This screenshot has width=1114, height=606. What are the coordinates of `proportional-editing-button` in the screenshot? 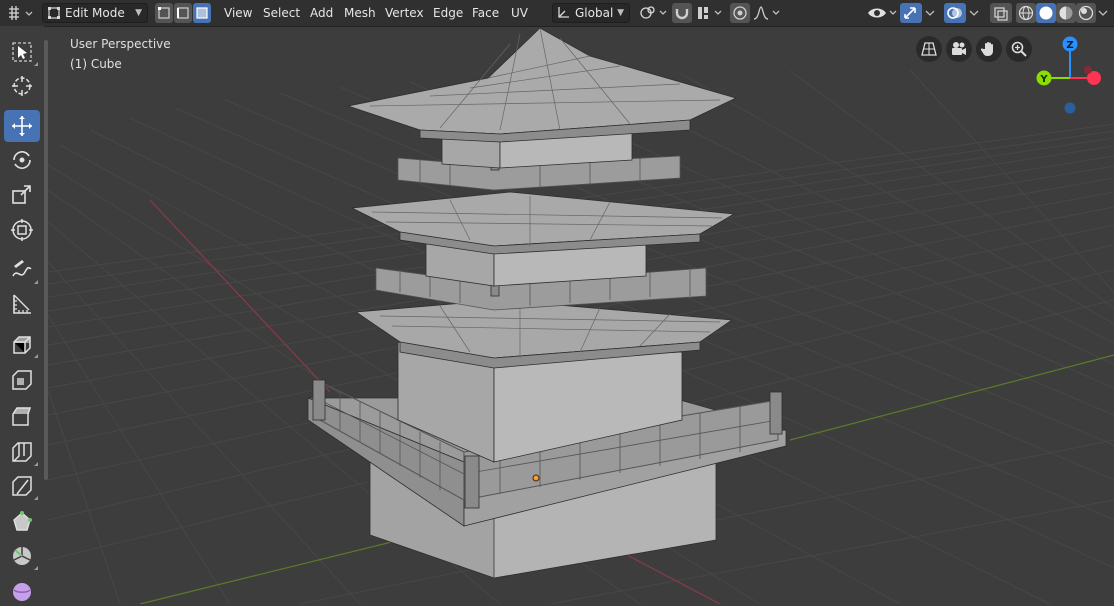 It's located at (740, 13).